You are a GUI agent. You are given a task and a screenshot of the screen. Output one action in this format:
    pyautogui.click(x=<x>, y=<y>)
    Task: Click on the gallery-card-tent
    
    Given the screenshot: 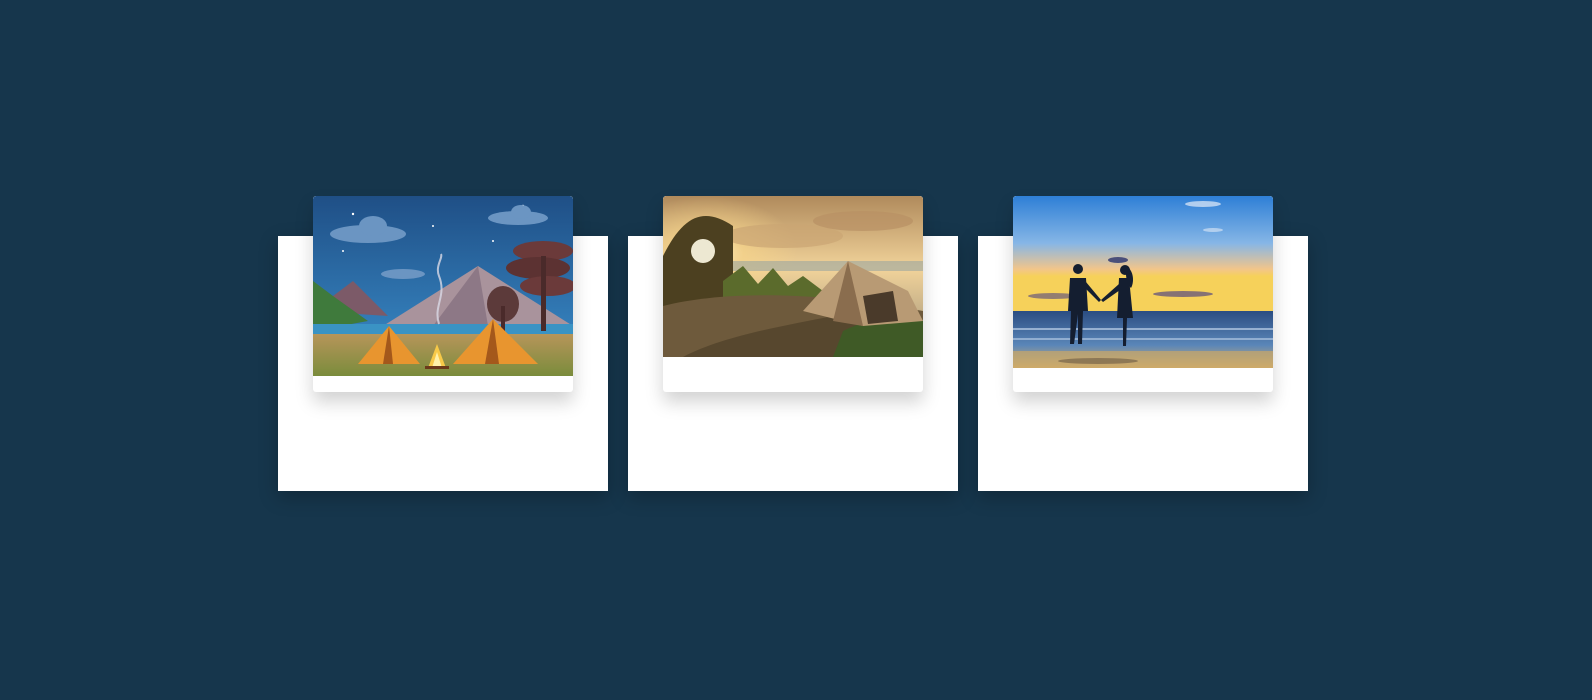 What is the action you would take?
    pyautogui.click(x=793, y=343)
    